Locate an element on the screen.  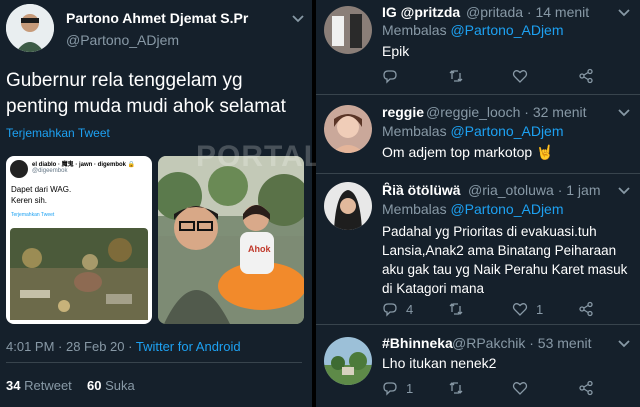
author-avatar is located at coordinates (30, 28).